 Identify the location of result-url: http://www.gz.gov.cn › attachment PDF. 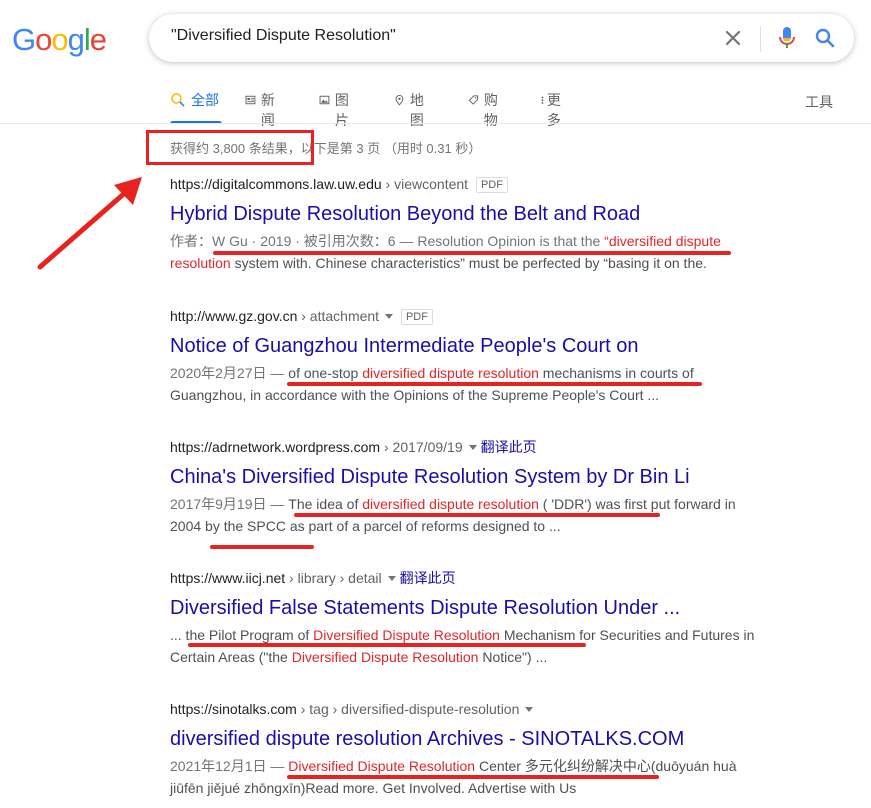
(470, 316).